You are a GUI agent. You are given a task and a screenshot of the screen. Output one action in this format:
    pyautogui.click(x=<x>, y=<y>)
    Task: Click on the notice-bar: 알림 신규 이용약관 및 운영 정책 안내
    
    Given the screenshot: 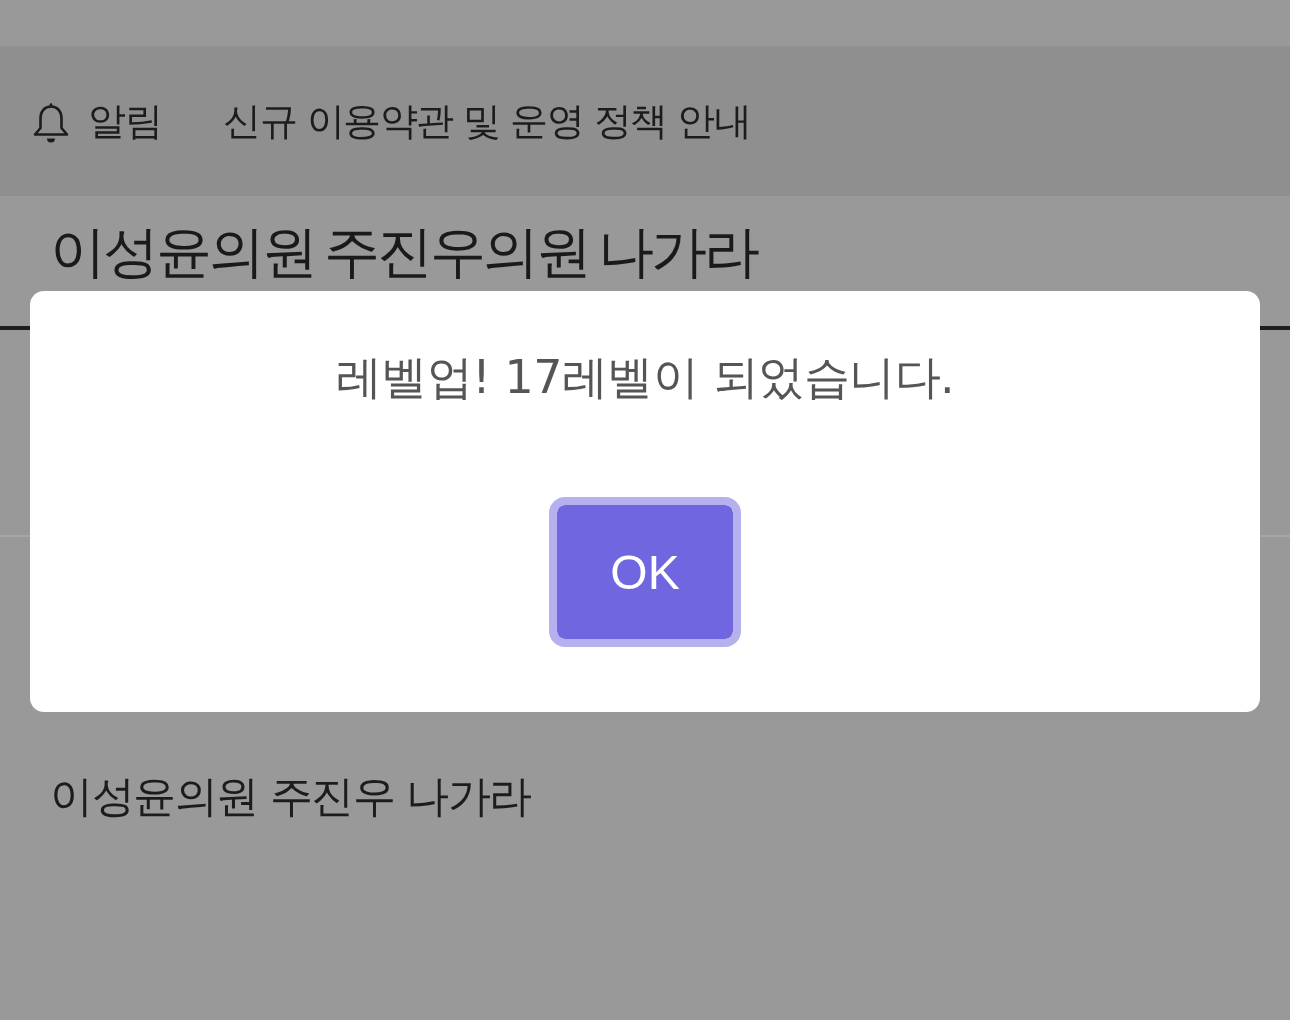 What is the action you would take?
    pyautogui.click(x=645, y=121)
    